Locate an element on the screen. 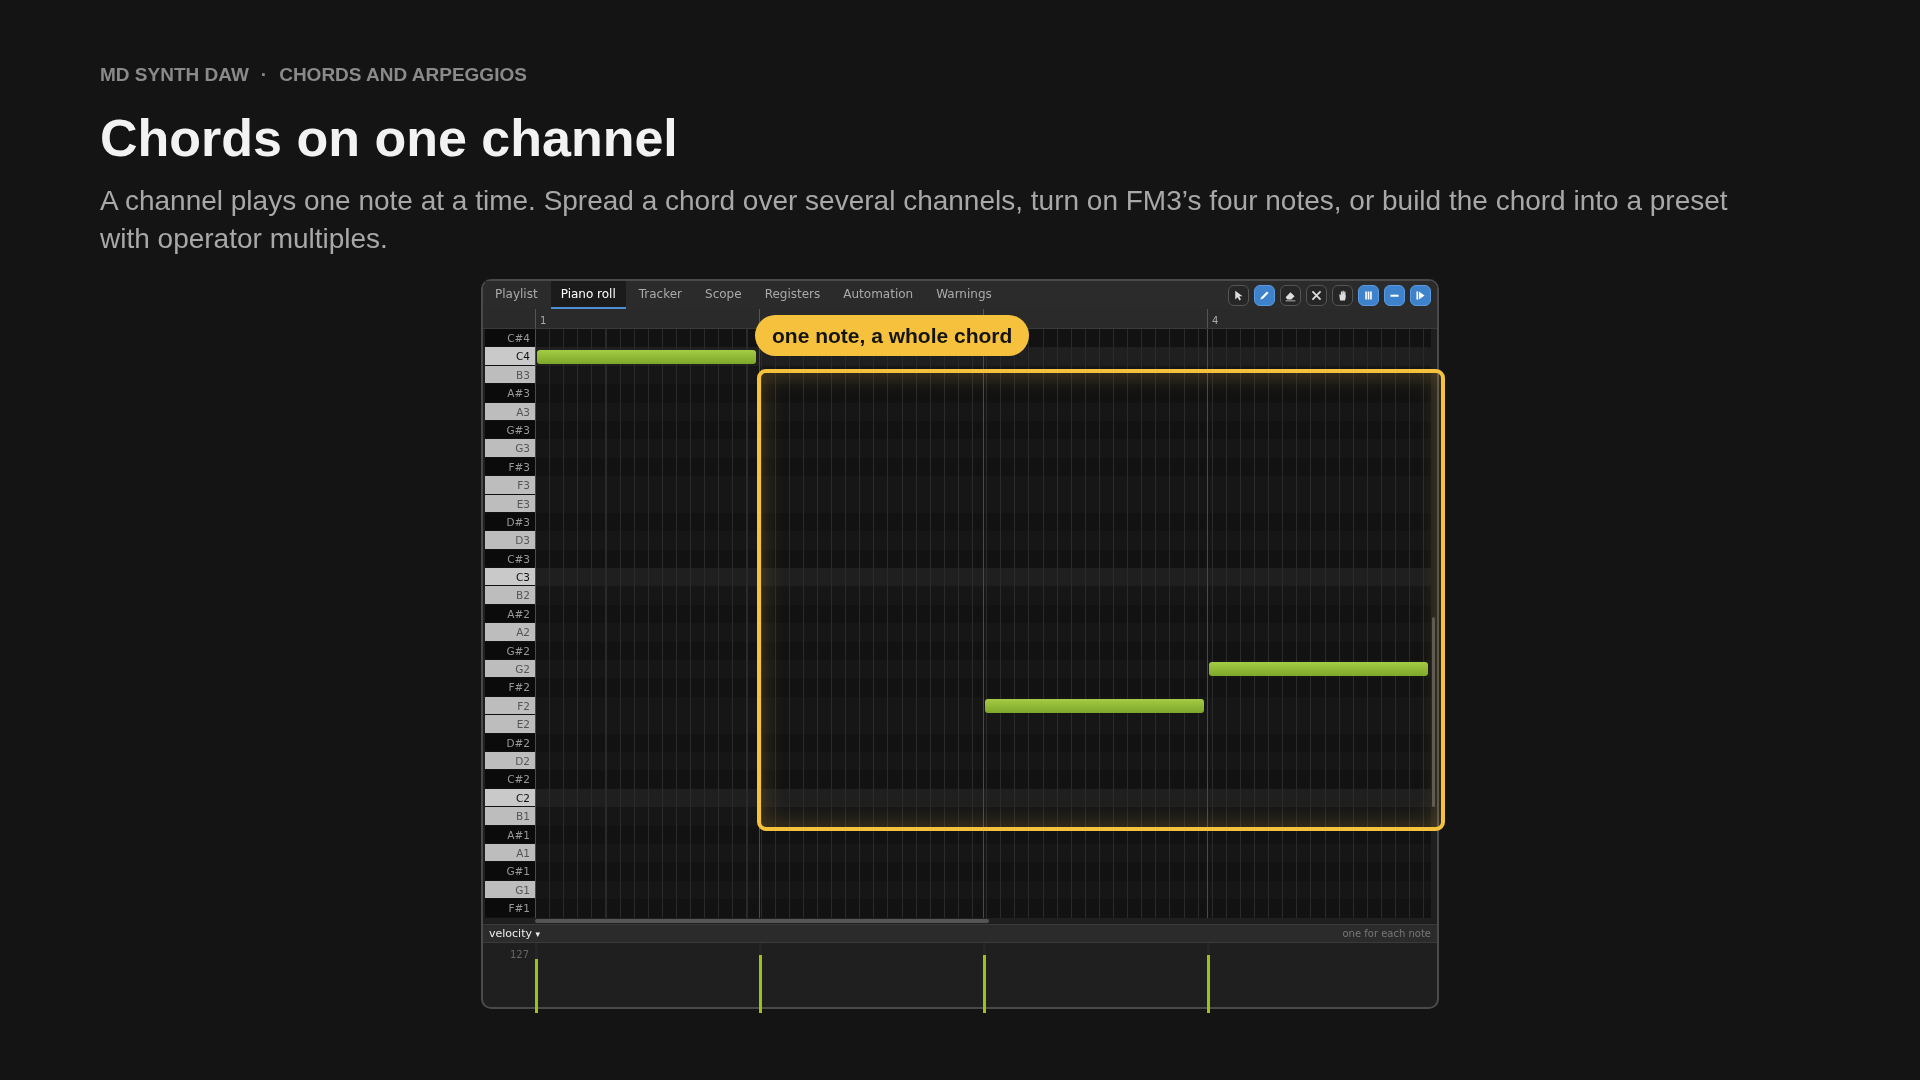 The width and height of the screenshot is (1920, 1080). piano-key: C4 is located at coordinates (510, 356).